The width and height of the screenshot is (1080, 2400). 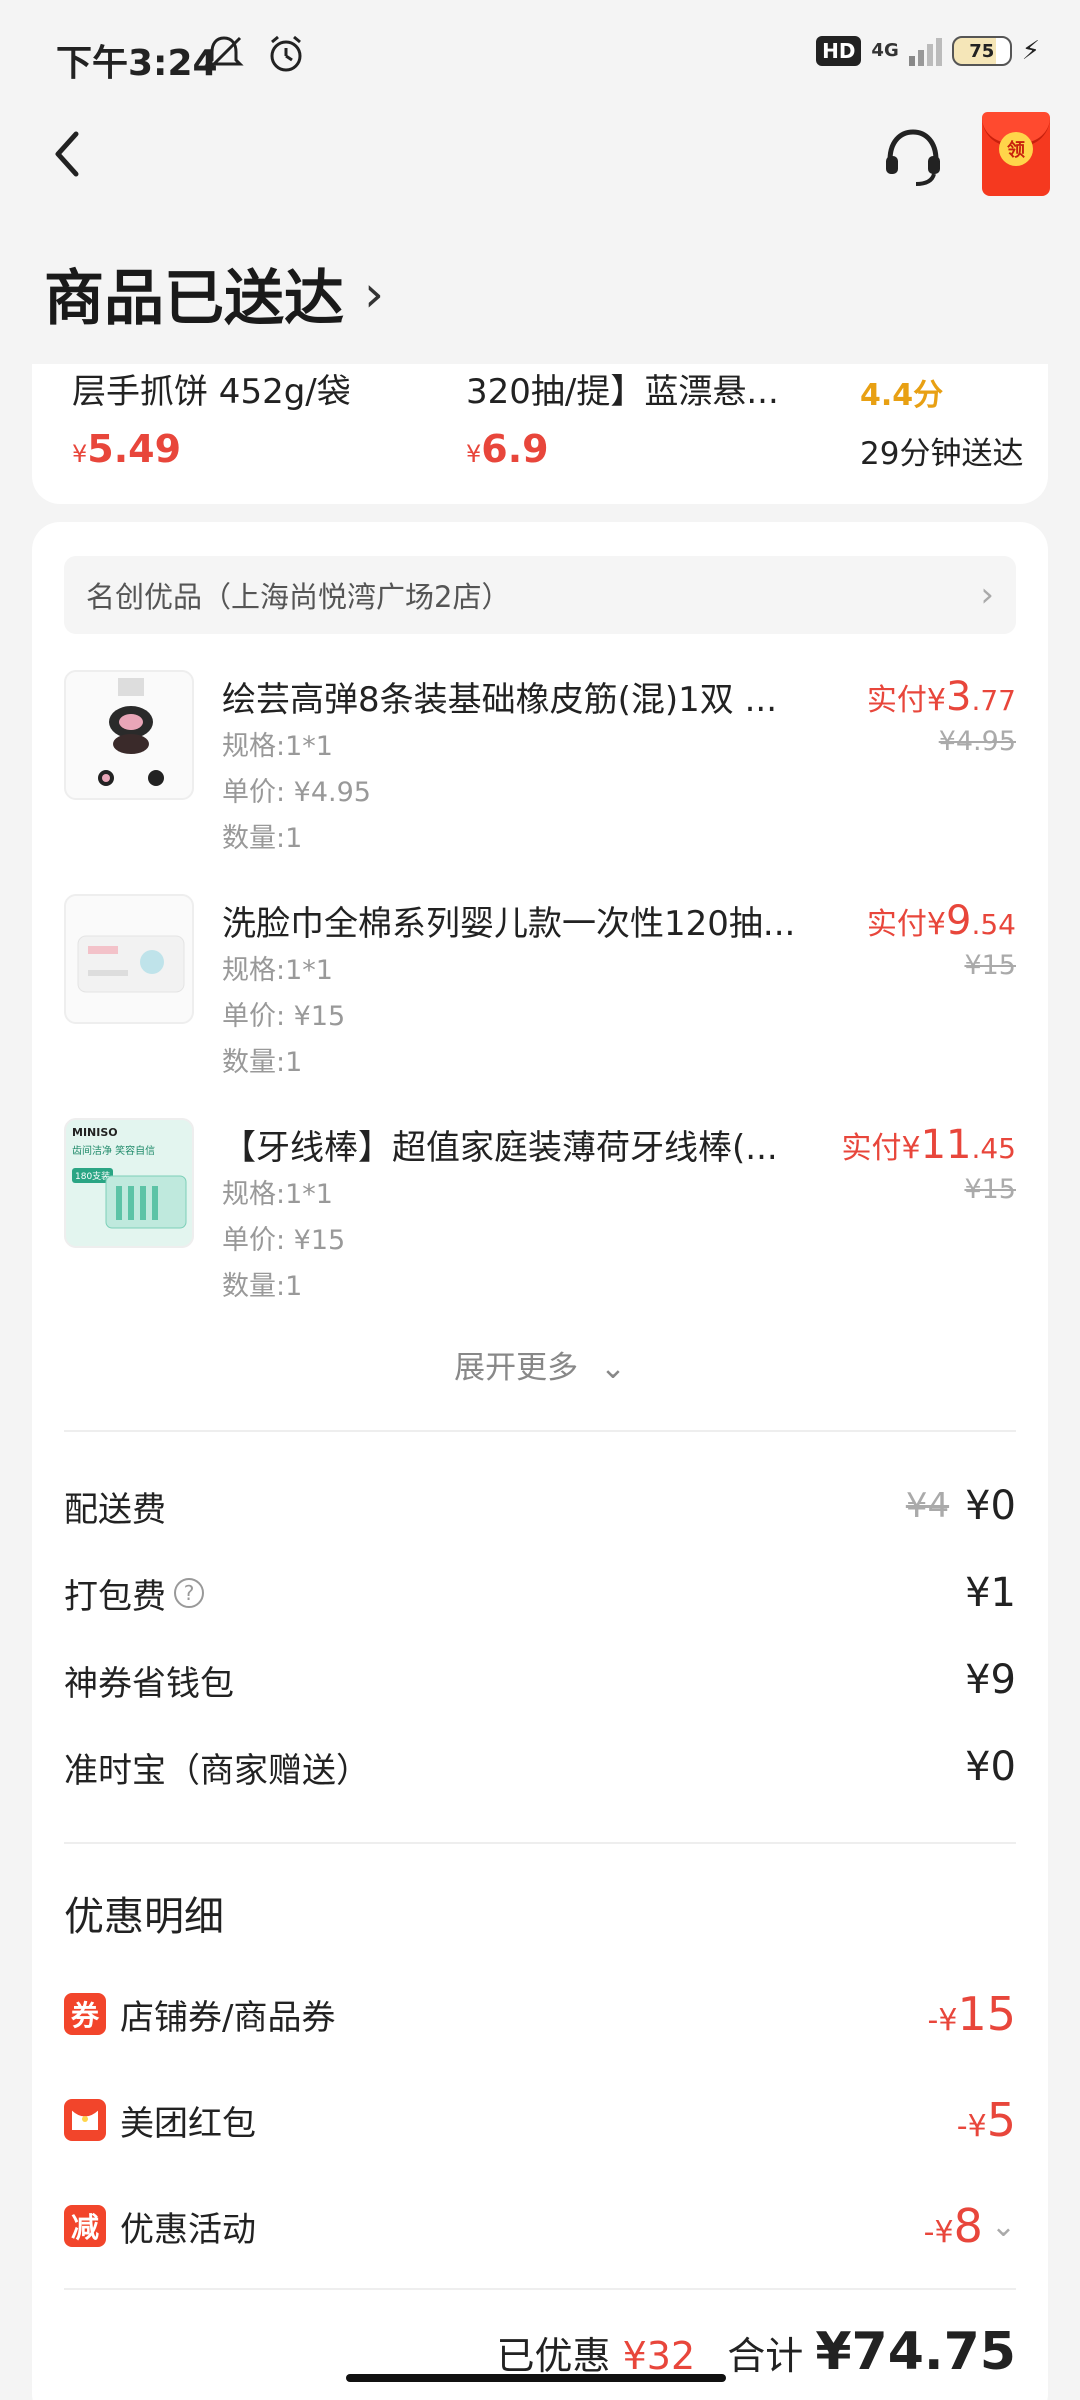 What do you see at coordinates (1016, 149) in the screenshot?
I see `red-packet-coin: 领` at bounding box center [1016, 149].